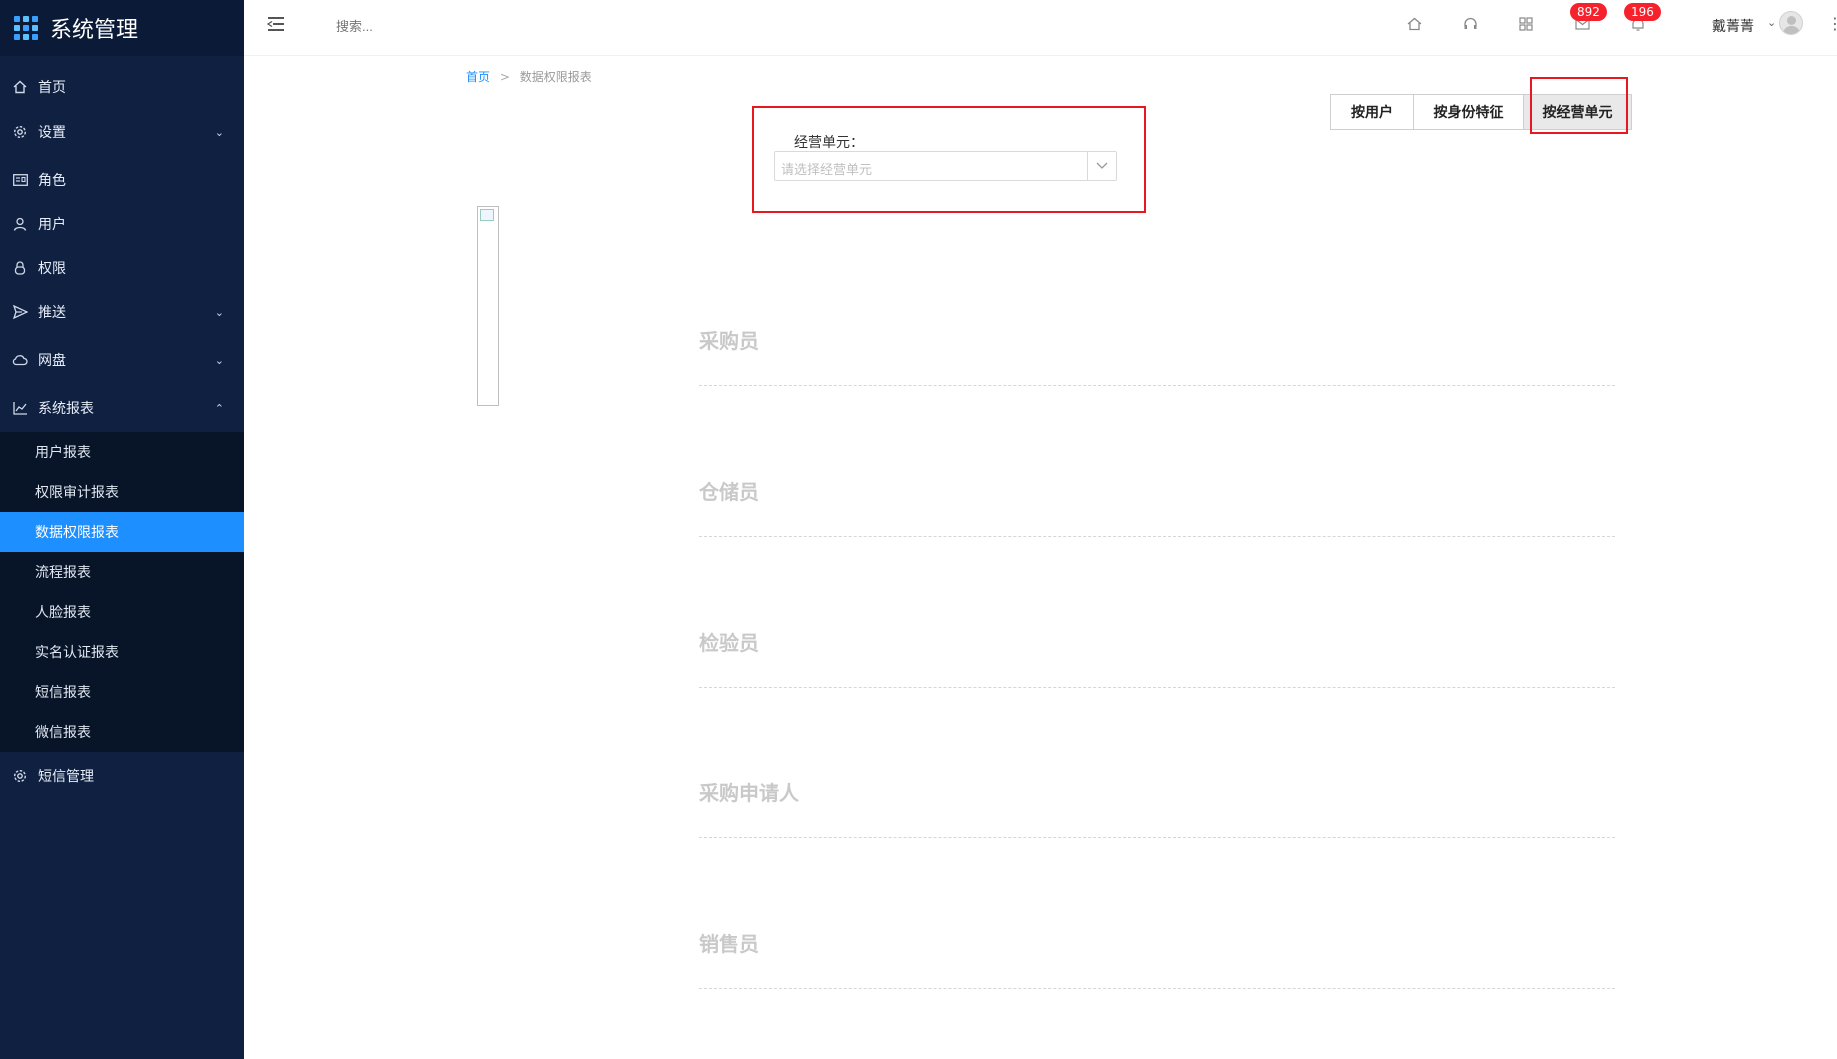  I want to click on app-title: 系统管理, so click(94, 30).